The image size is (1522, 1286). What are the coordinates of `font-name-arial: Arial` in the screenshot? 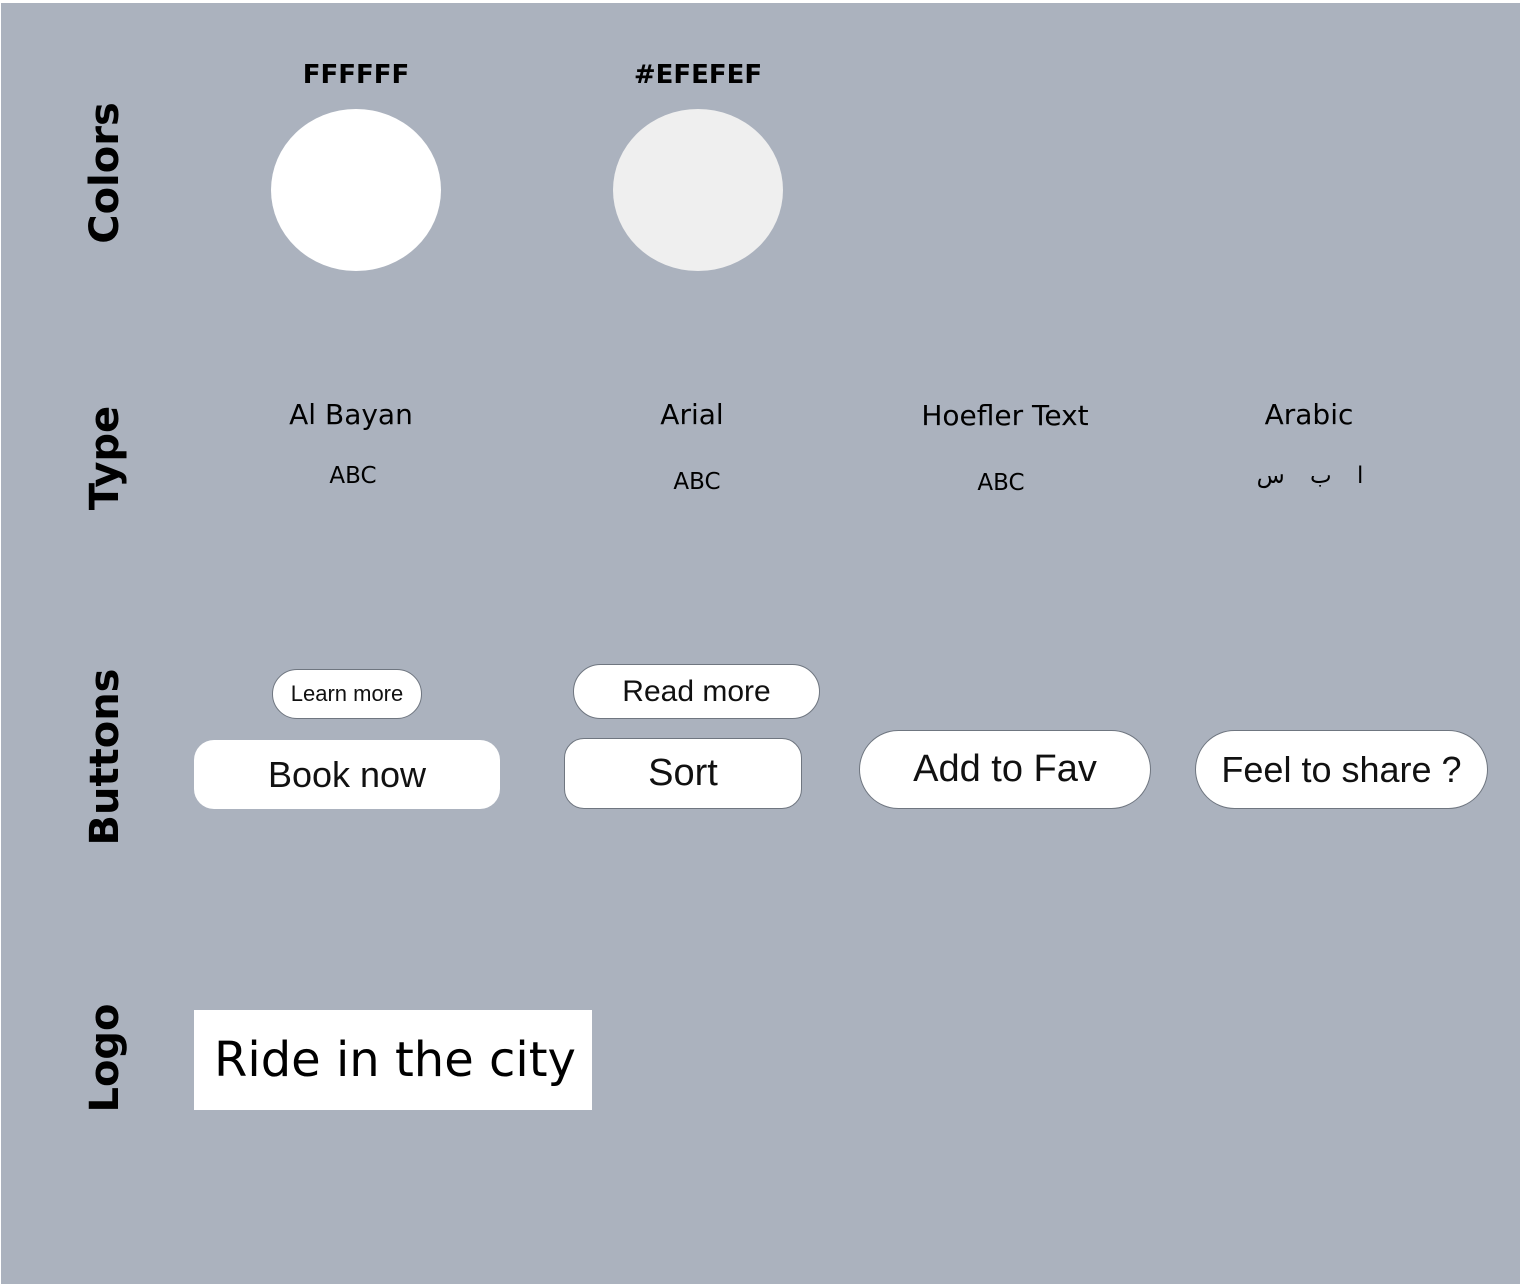 It's located at (692, 414).